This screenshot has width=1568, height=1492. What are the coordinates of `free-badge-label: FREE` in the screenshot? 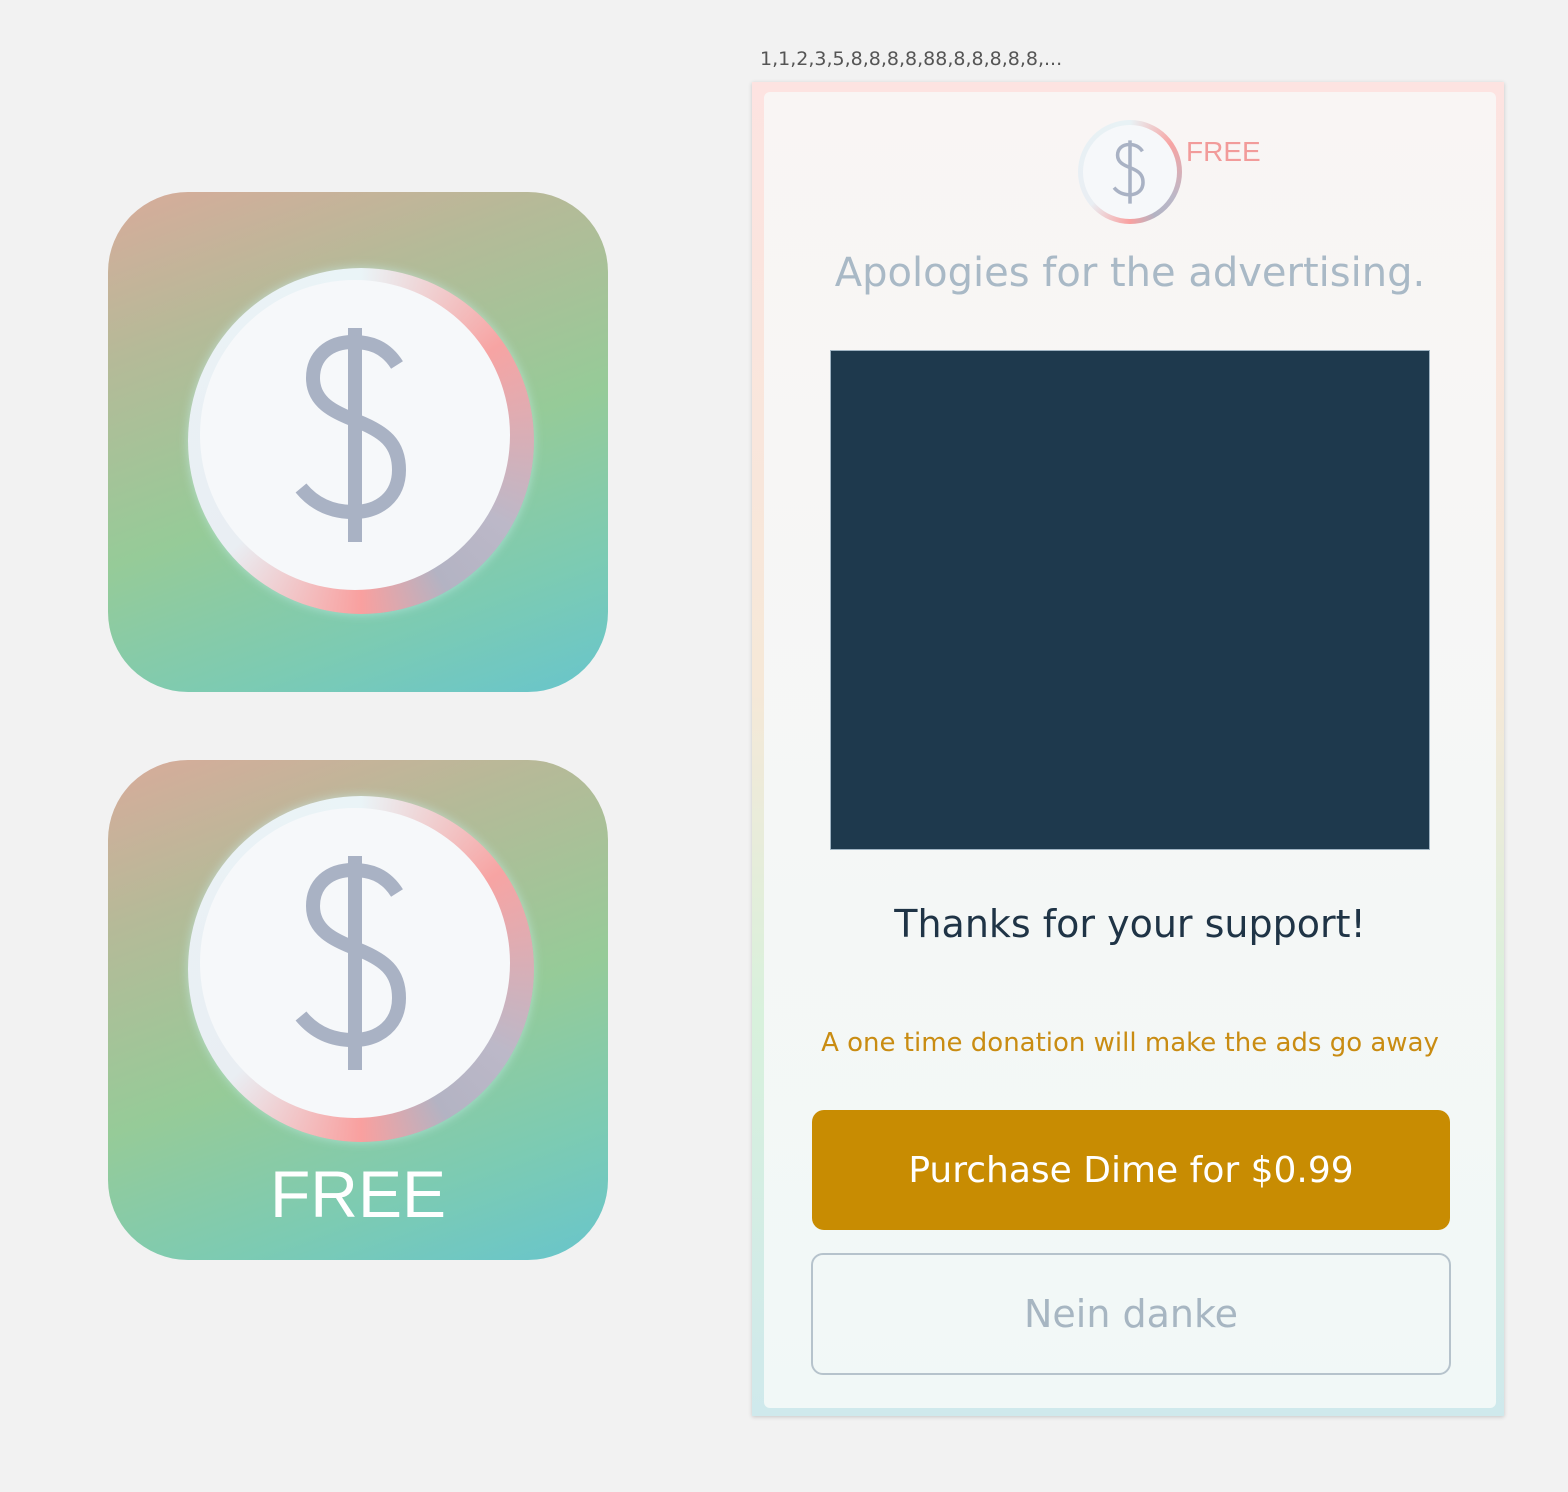 It's located at (1223, 151).